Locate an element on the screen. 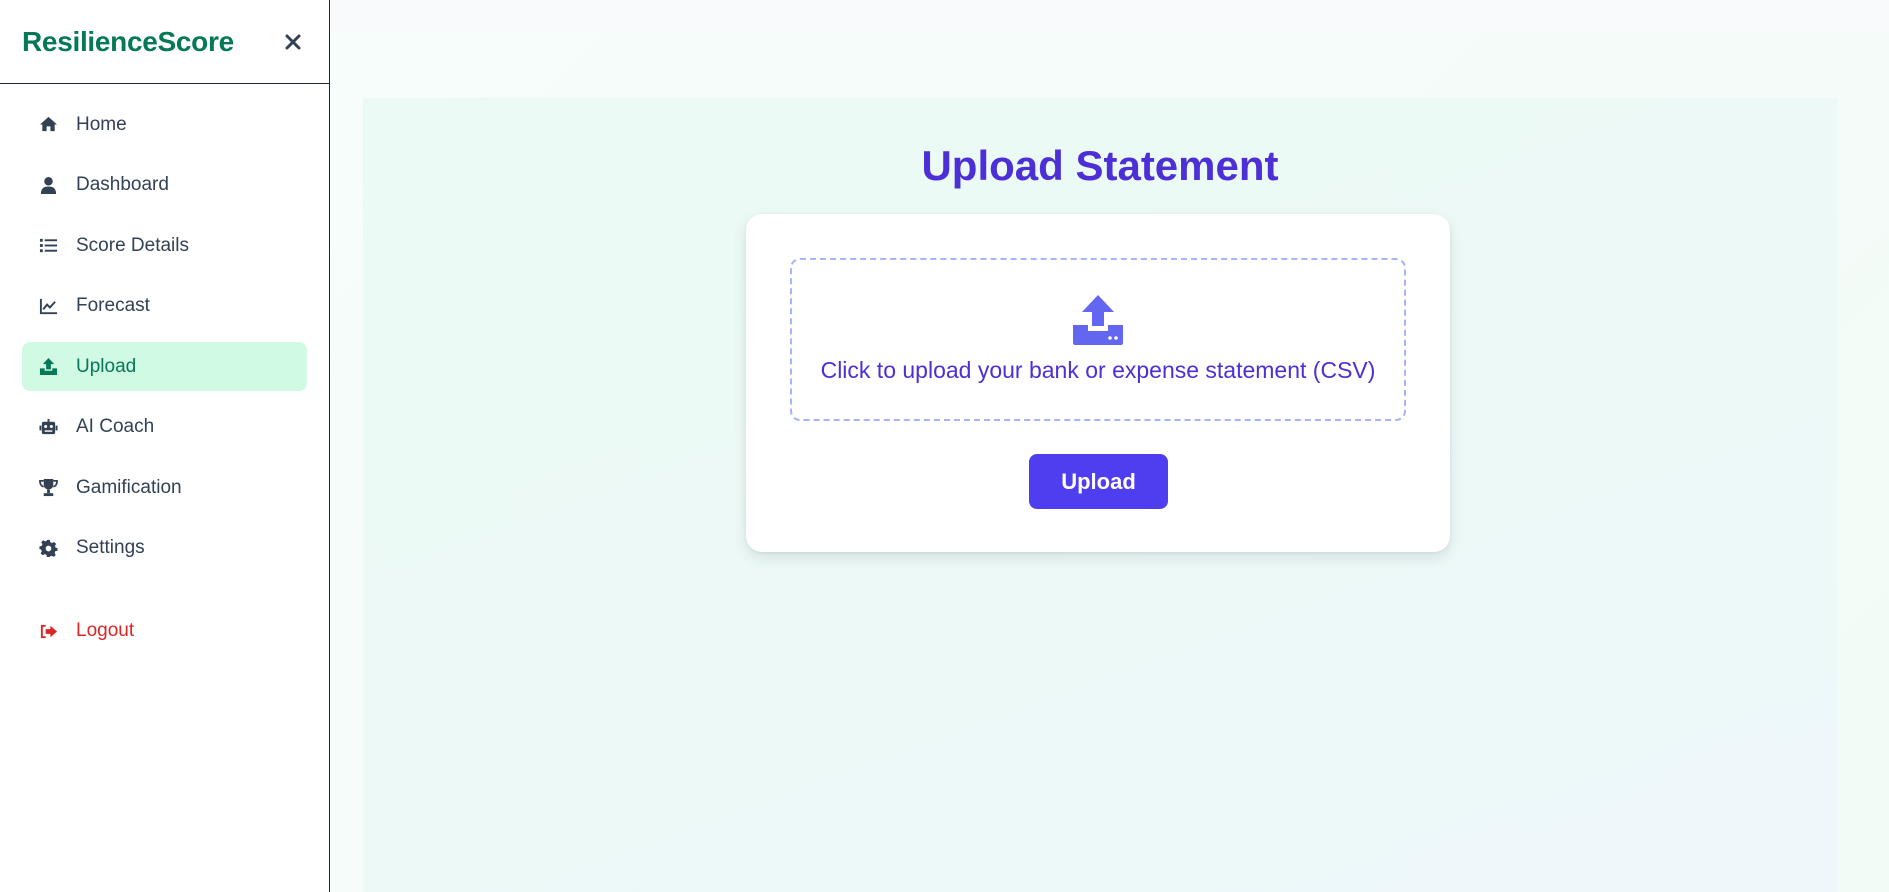 This screenshot has height=892, width=1889. sidebar-item-label: Gamification is located at coordinates (129, 487).